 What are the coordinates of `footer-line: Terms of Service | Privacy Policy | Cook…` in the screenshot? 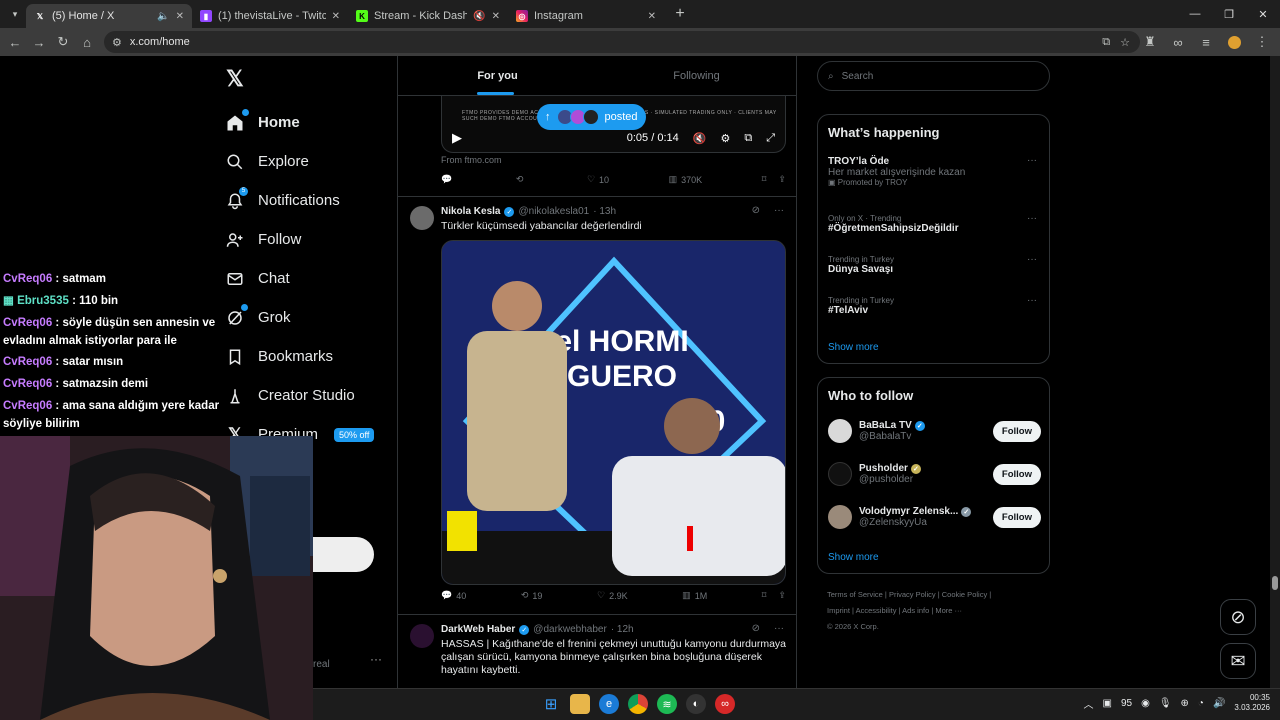 It's located at (934, 595).